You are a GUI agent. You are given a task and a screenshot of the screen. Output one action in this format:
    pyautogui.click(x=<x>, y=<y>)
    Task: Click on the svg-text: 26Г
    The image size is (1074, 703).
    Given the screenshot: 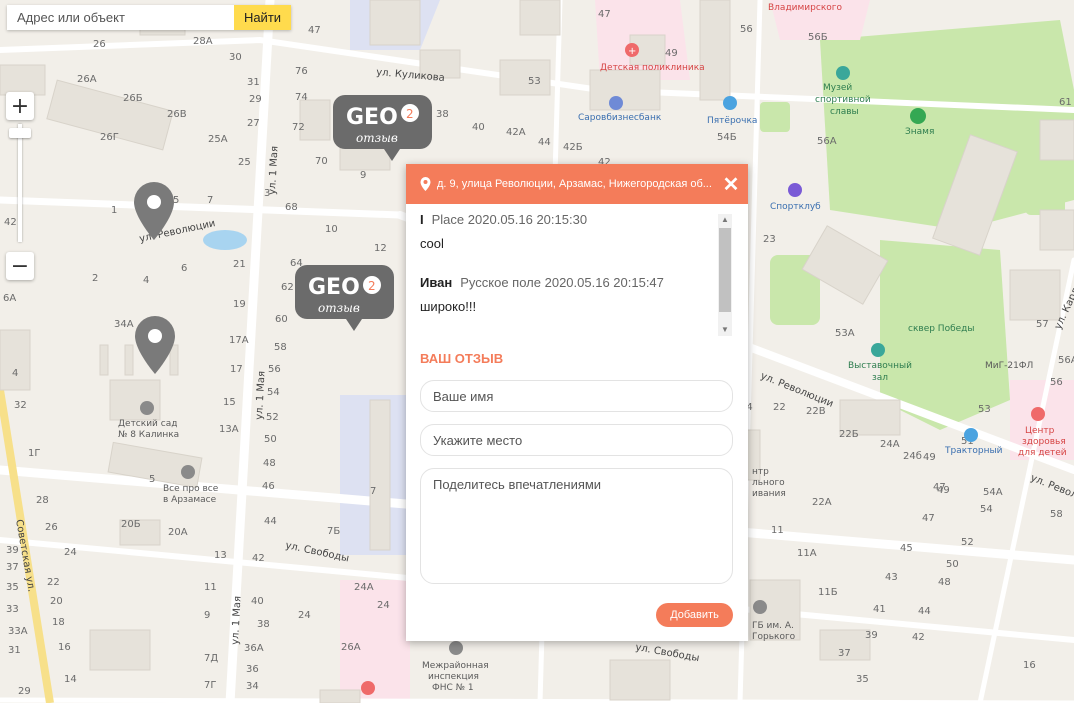 What is the action you would take?
    pyautogui.click(x=109, y=137)
    